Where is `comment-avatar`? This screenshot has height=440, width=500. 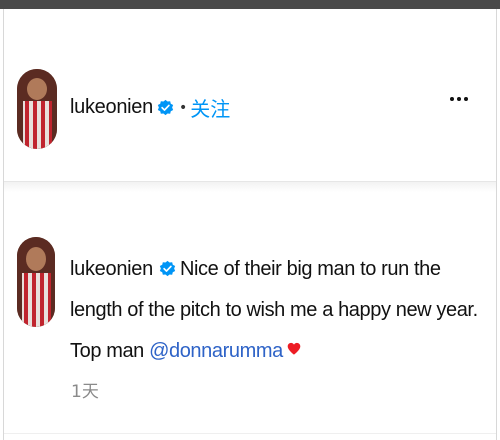
comment-avatar is located at coordinates (36, 282).